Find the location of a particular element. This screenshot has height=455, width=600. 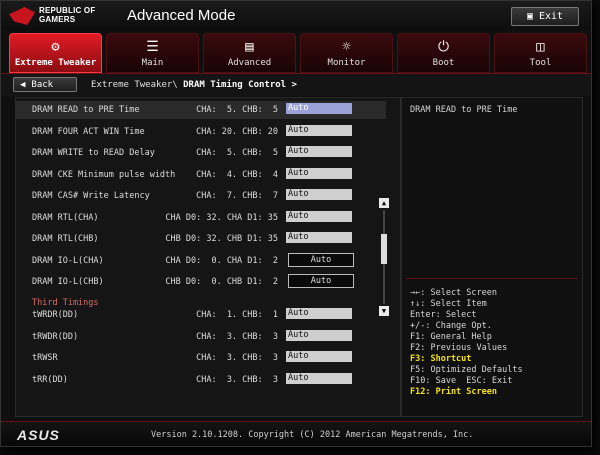

setting-row: tRR(DD) CHA: 3. CHB: 3 Auto is located at coordinates (201, 380).